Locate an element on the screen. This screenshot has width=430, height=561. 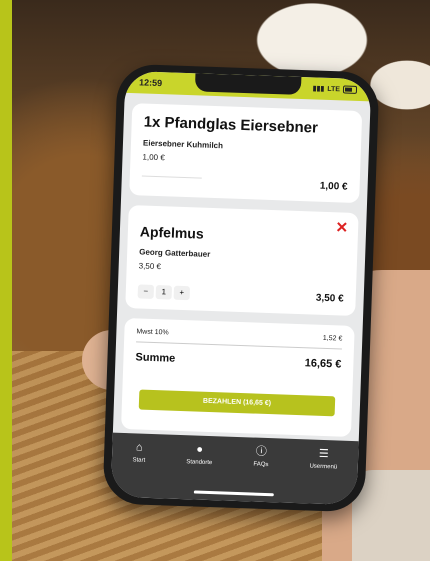
item-title: 1x Pfandglas Eiersebner is located at coordinates (231, 125).